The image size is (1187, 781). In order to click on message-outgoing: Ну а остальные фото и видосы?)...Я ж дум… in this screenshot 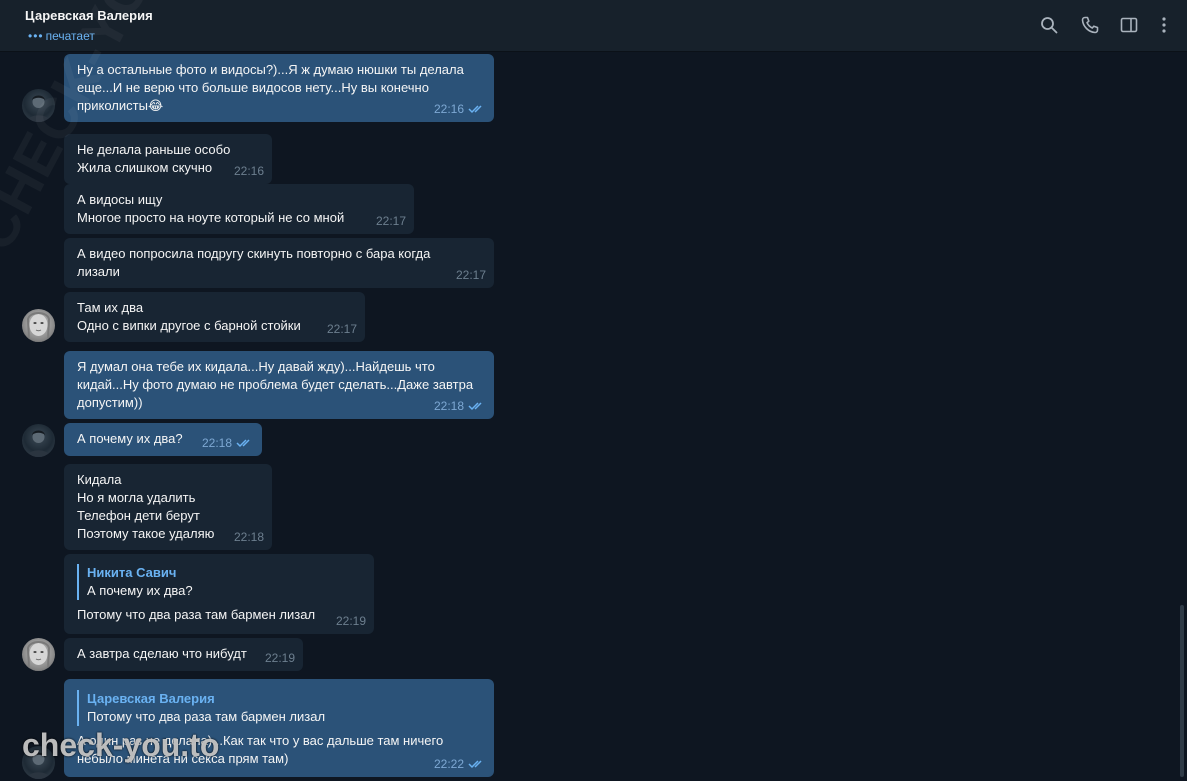, I will do `click(279, 88)`.